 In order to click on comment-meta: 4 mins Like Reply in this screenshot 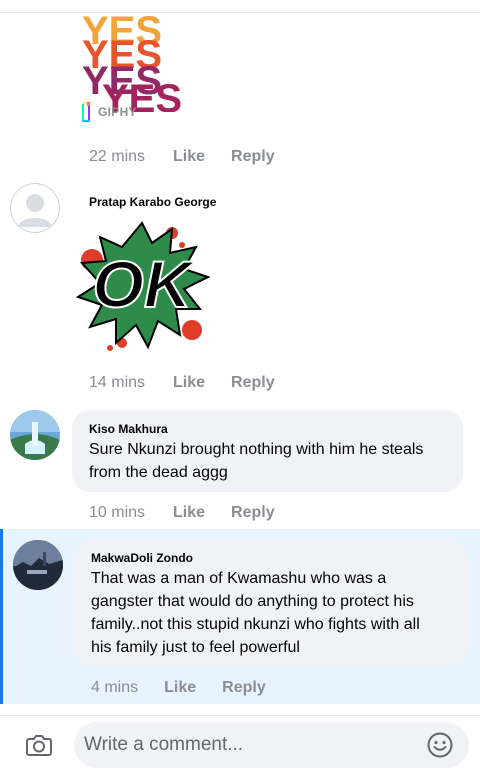, I will do `click(178, 688)`.